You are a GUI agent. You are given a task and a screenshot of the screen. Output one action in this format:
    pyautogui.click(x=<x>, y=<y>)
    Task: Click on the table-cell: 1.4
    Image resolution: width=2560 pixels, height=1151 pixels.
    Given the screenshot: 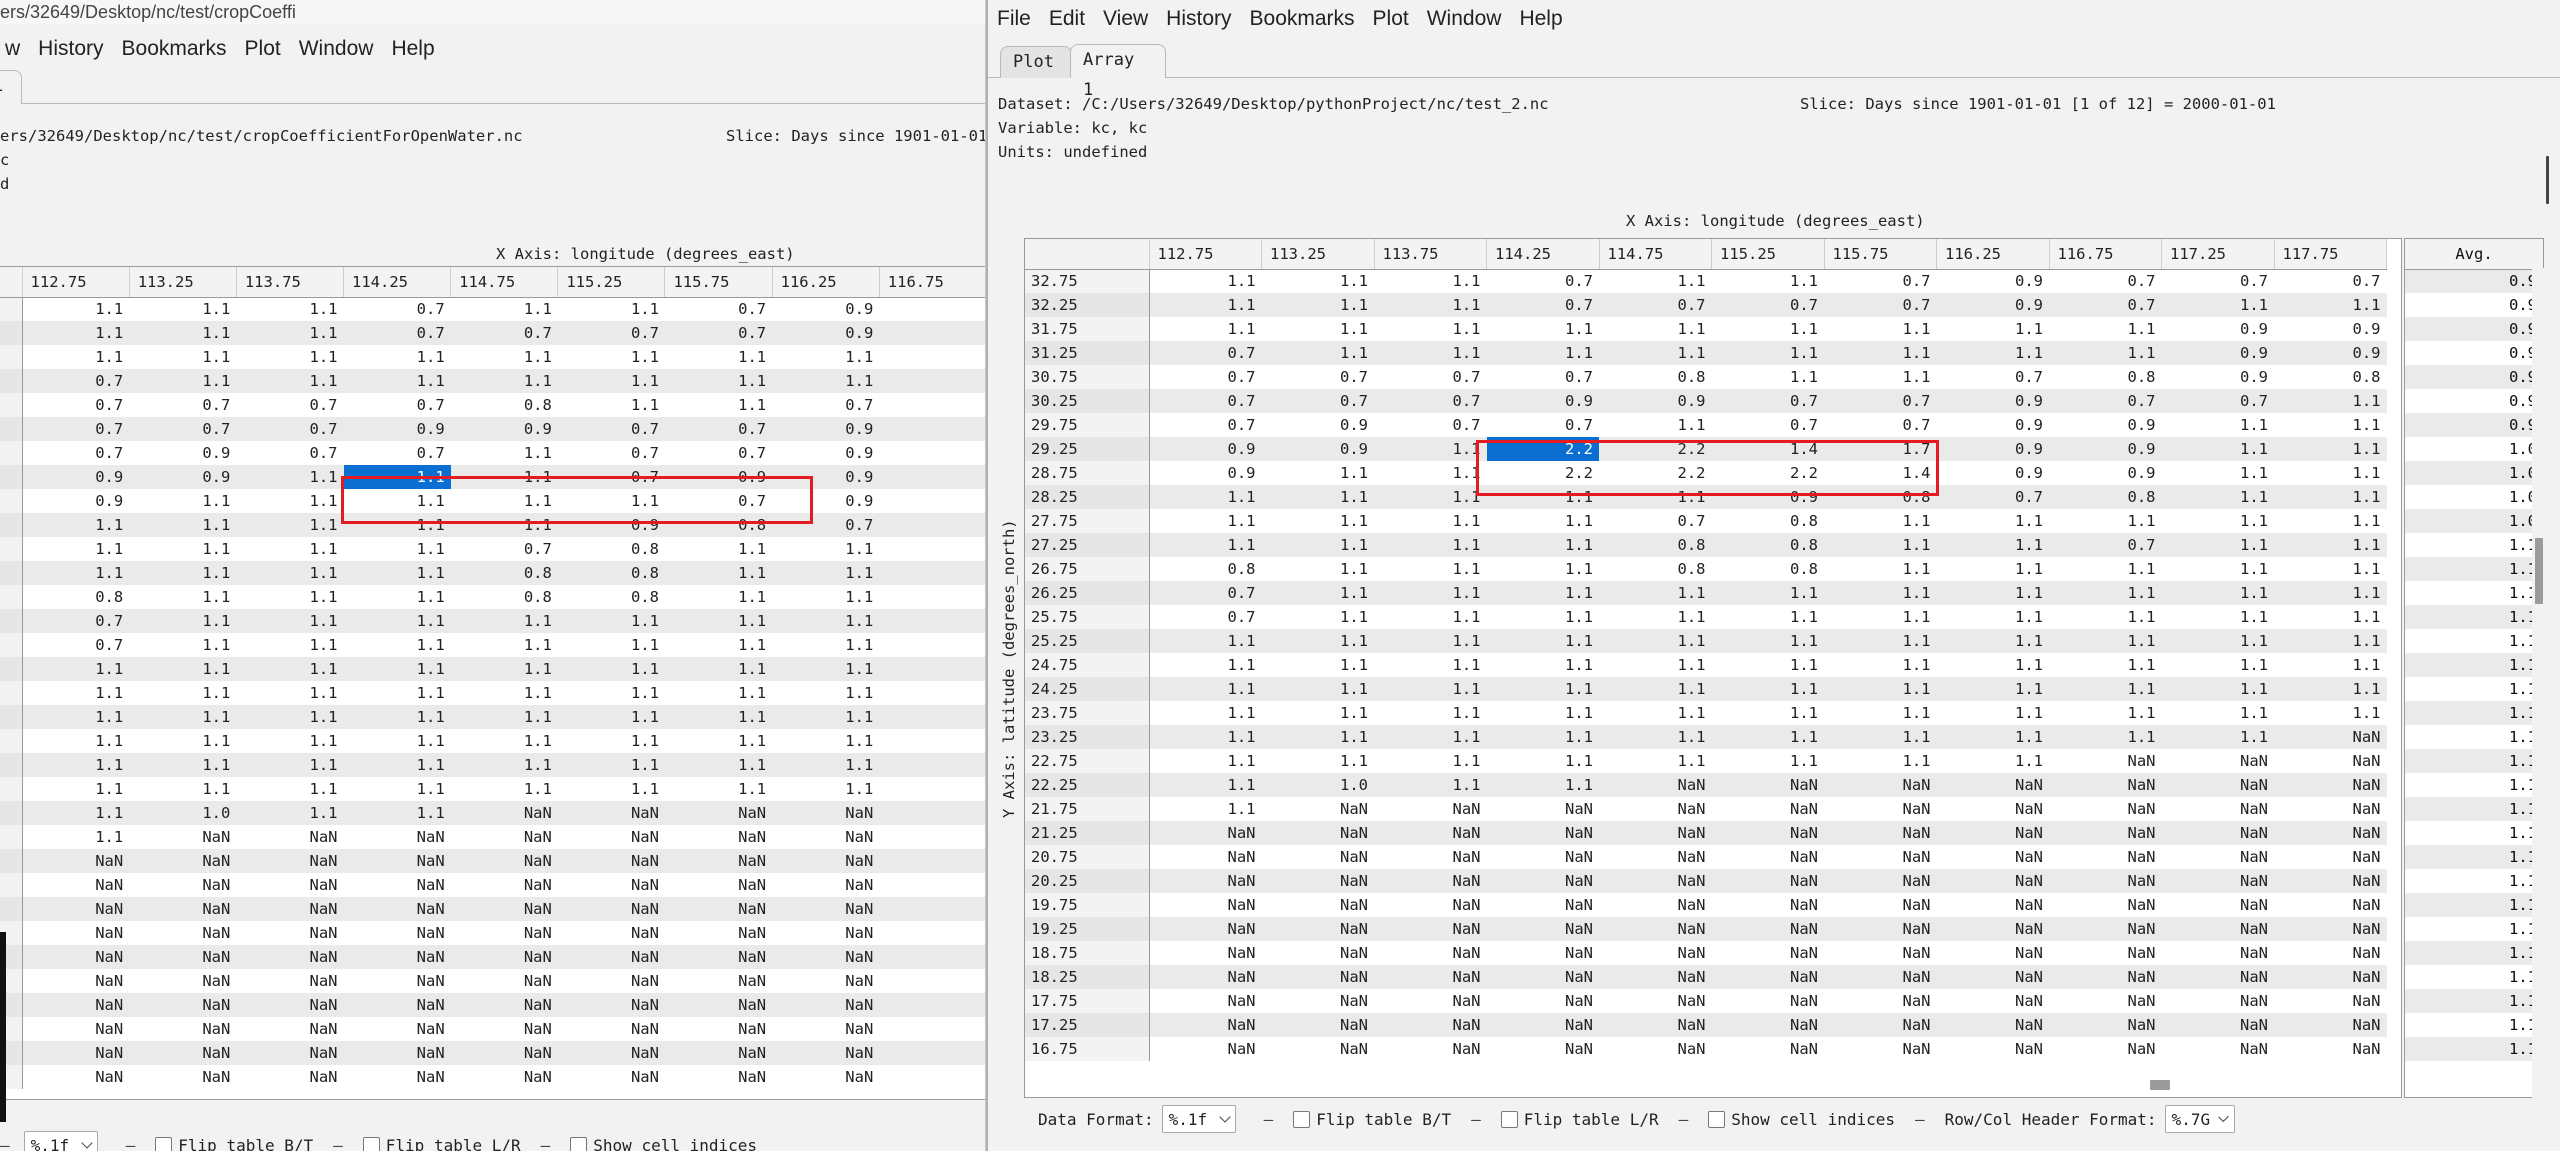 What is the action you would take?
    pyautogui.click(x=1880, y=473)
    